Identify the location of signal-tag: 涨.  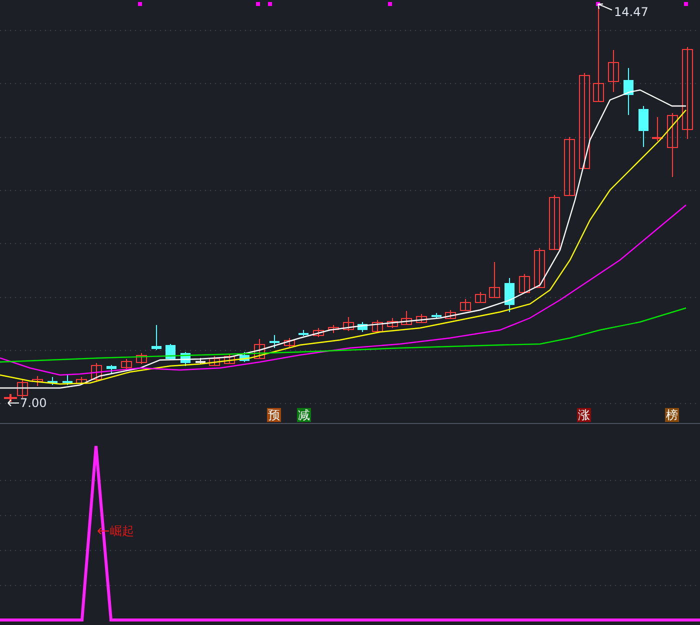
(584, 415).